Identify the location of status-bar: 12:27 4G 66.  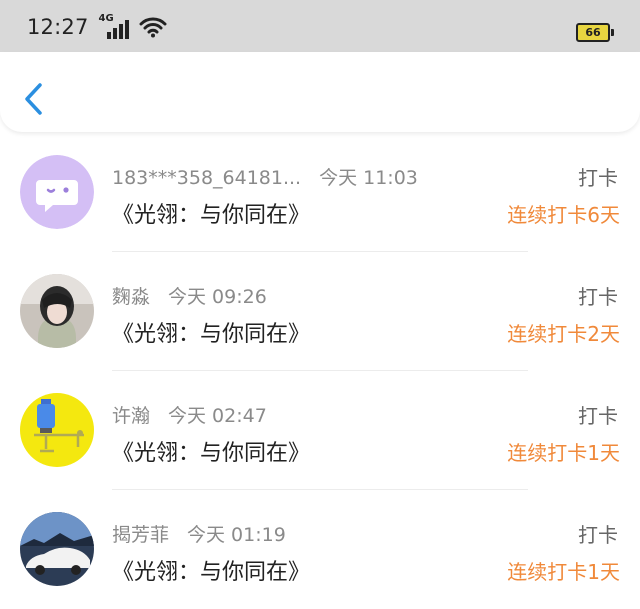
(320, 26).